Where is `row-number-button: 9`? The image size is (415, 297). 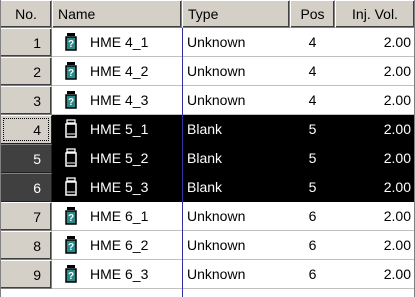 row-number-button: 9 is located at coordinates (26, 274).